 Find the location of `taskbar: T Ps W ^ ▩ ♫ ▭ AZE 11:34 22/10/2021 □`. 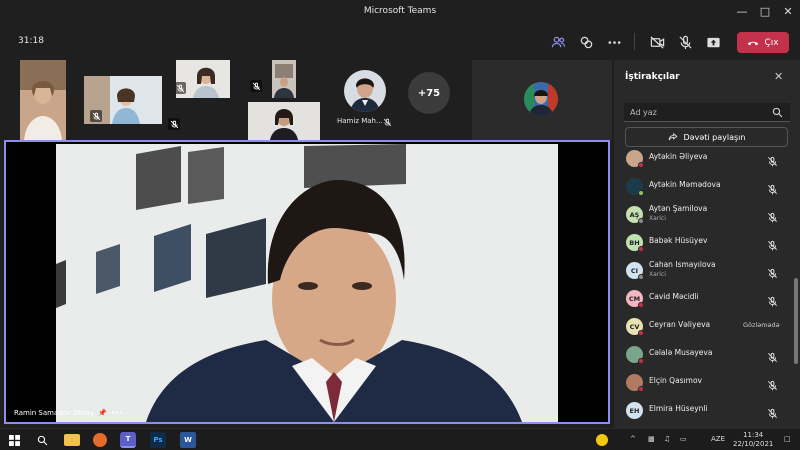

taskbar: T Ps W ^ ▩ ♫ ▭ AZE 11:34 22/10/2021 □ is located at coordinates (400, 439).